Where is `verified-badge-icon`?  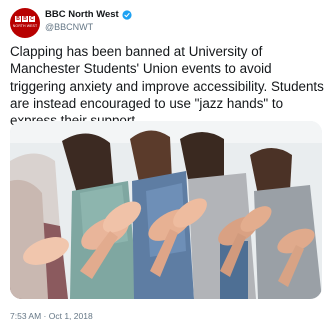
verified-badge-icon is located at coordinates (127, 14).